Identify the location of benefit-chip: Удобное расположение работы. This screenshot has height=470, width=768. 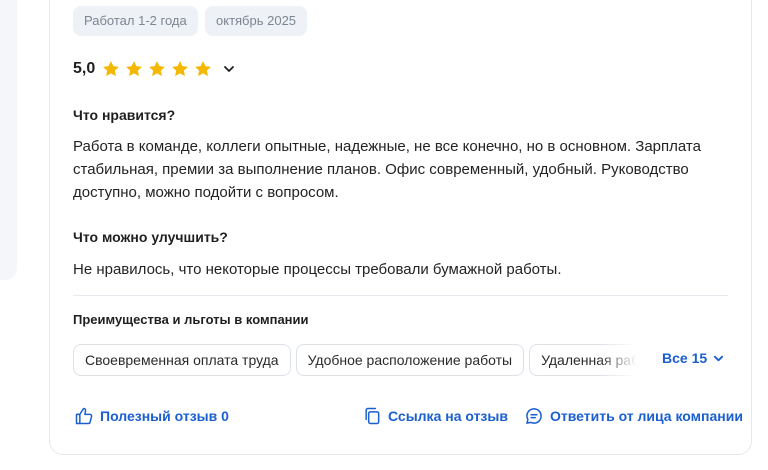
(410, 360).